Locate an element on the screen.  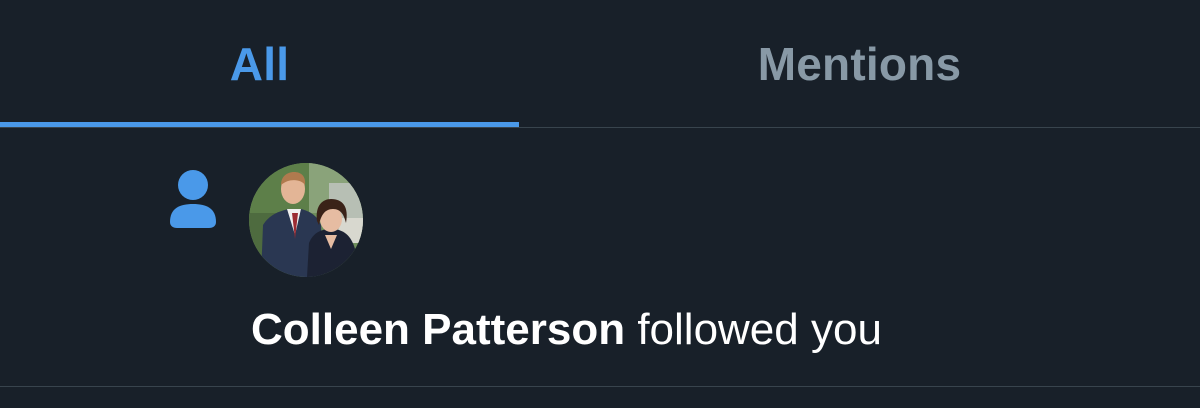
follower-name: Colleen Patterson is located at coordinates (438, 329).